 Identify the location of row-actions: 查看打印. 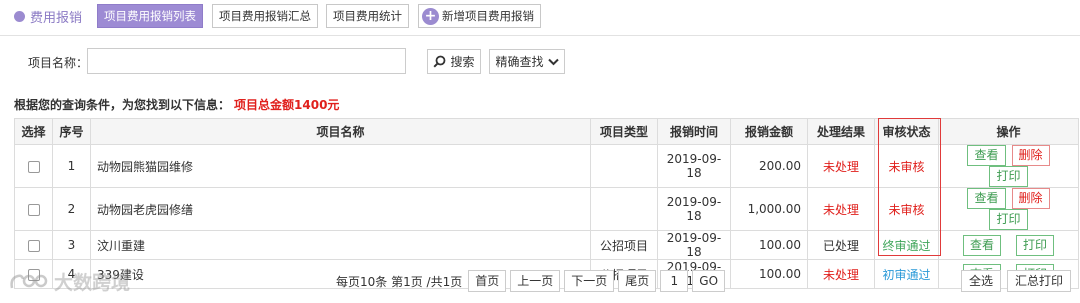
(1008, 245).